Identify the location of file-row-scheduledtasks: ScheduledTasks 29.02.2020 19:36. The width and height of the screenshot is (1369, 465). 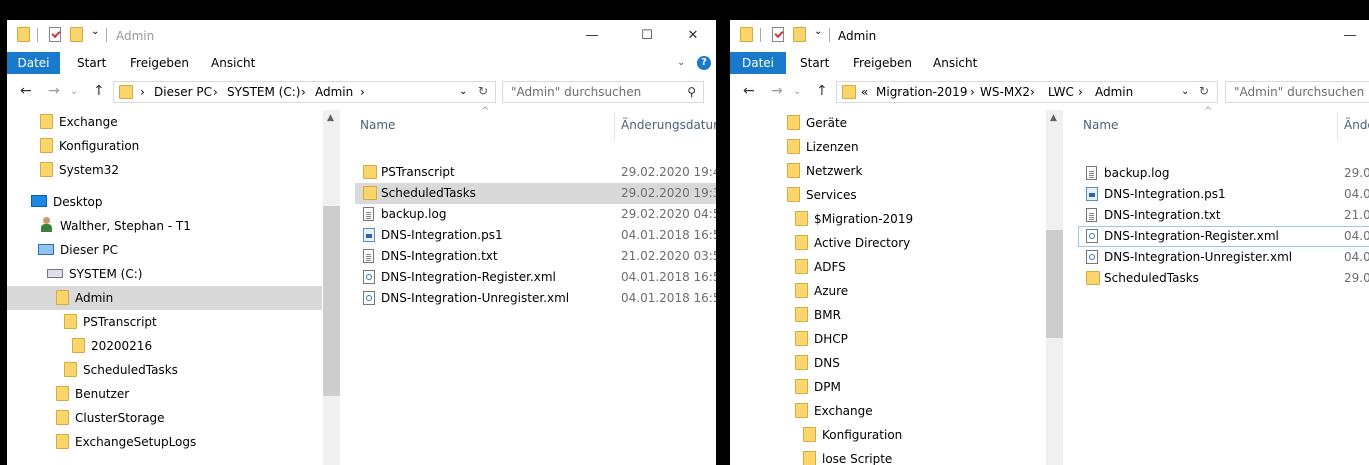
(535, 193).